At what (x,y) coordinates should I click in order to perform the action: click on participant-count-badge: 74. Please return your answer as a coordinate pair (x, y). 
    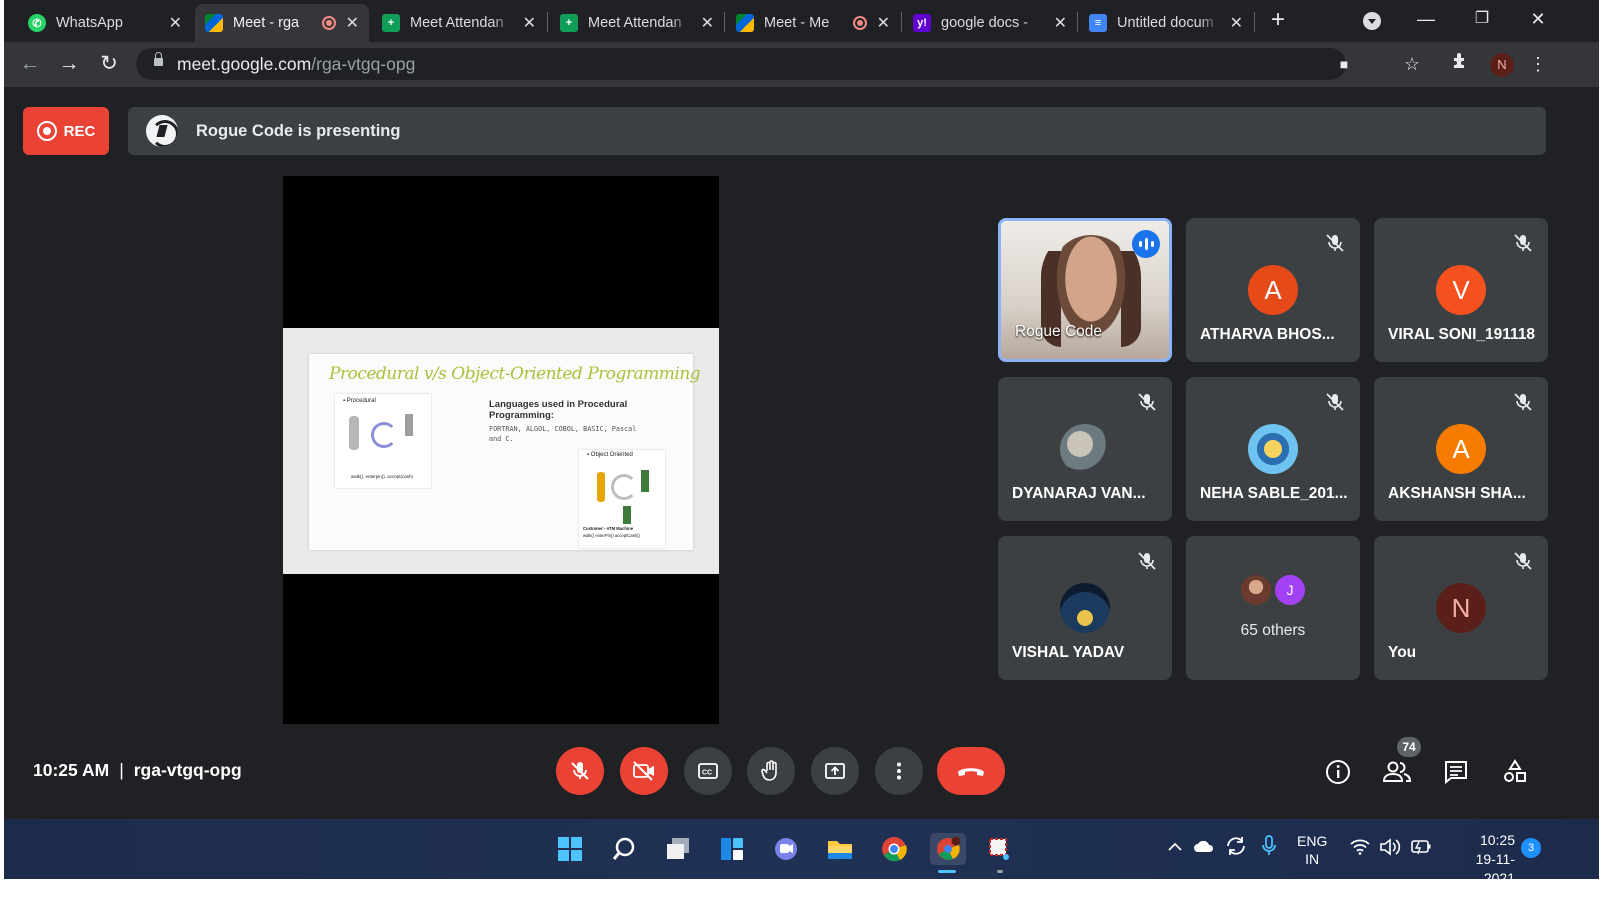
    Looking at the image, I should click on (1409, 747).